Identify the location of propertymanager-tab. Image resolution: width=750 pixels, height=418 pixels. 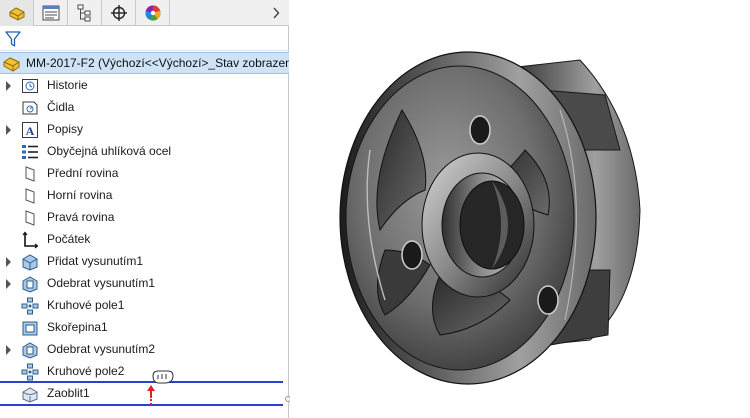
(51, 13).